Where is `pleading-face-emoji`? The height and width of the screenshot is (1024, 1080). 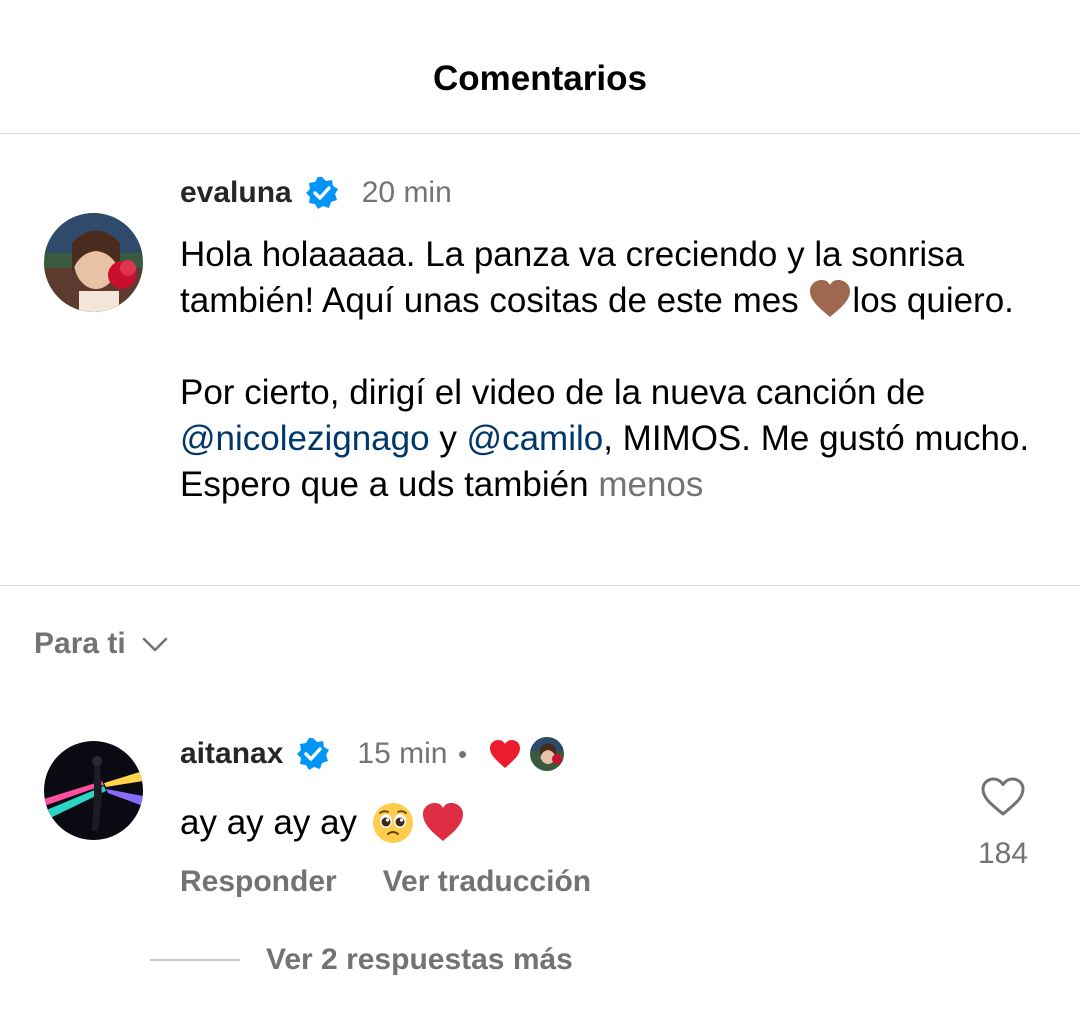
pleading-face-emoji is located at coordinates (393, 823).